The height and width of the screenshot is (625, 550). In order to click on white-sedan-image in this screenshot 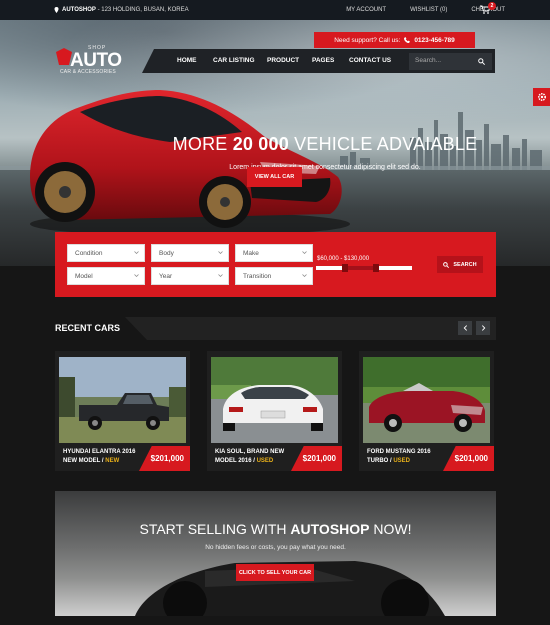, I will do `click(274, 400)`.